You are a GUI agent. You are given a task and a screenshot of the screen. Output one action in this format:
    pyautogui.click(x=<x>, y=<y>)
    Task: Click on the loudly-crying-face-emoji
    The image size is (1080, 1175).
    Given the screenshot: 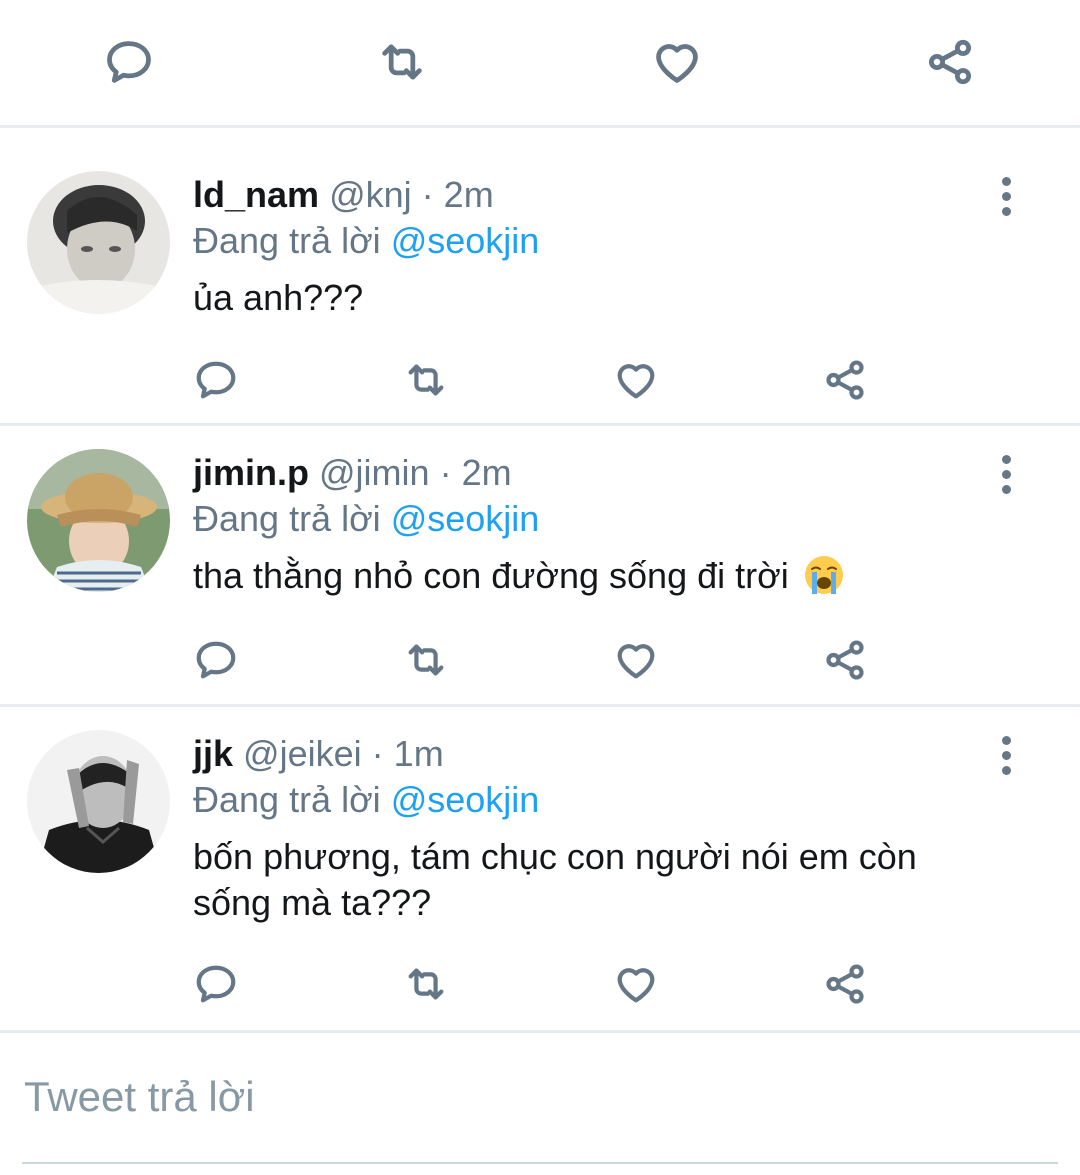 What is the action you would take?
    pyautogui.click(x=824, y=575)
    